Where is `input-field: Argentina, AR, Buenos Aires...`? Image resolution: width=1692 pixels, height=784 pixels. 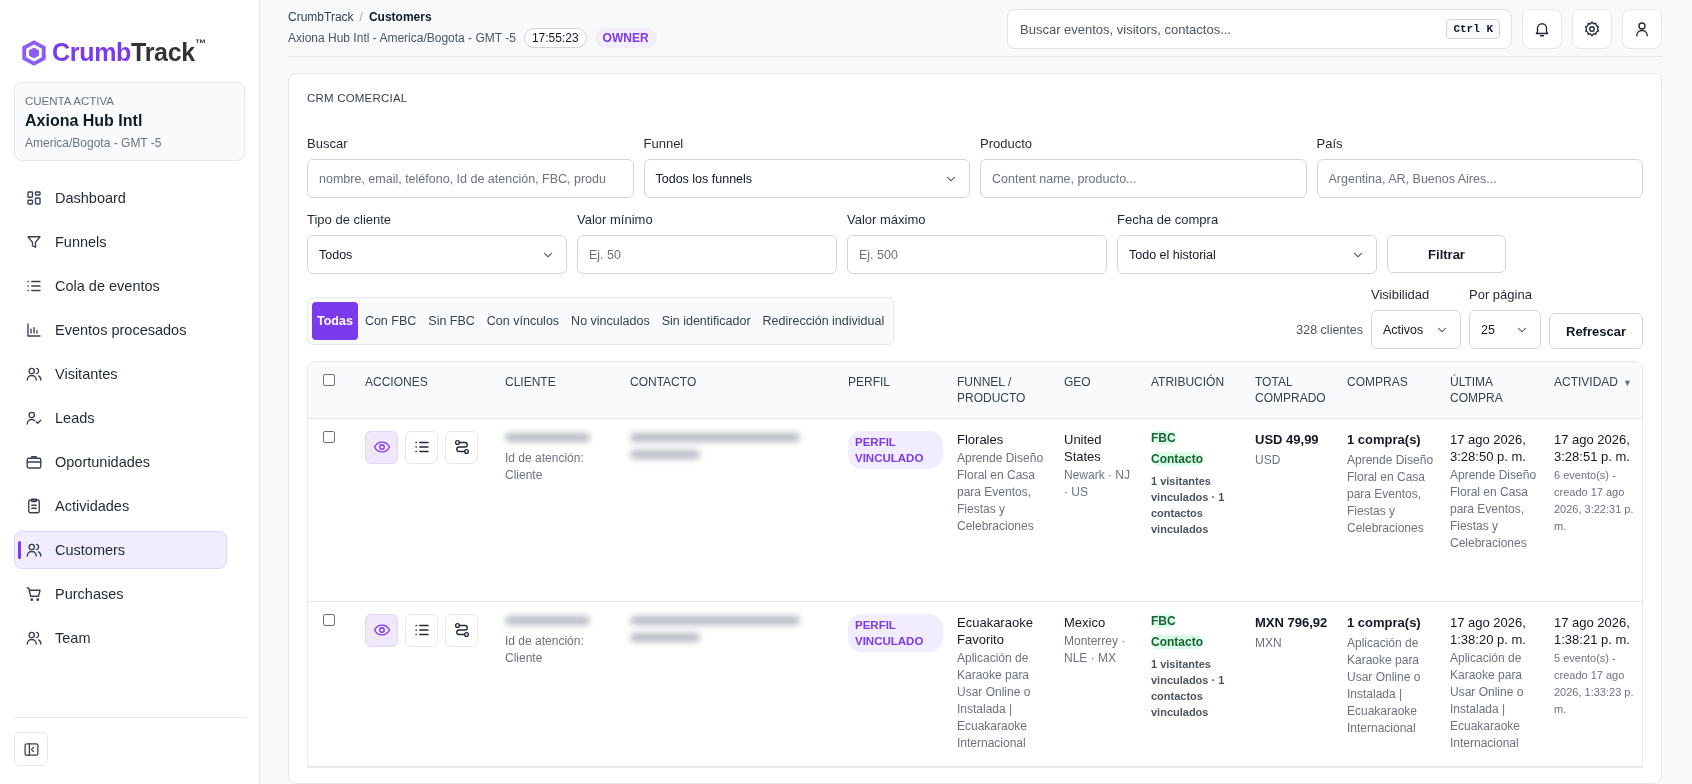 input-field: Argentina, AR, Buenos Aires... is located at coordinates (1479, 178).